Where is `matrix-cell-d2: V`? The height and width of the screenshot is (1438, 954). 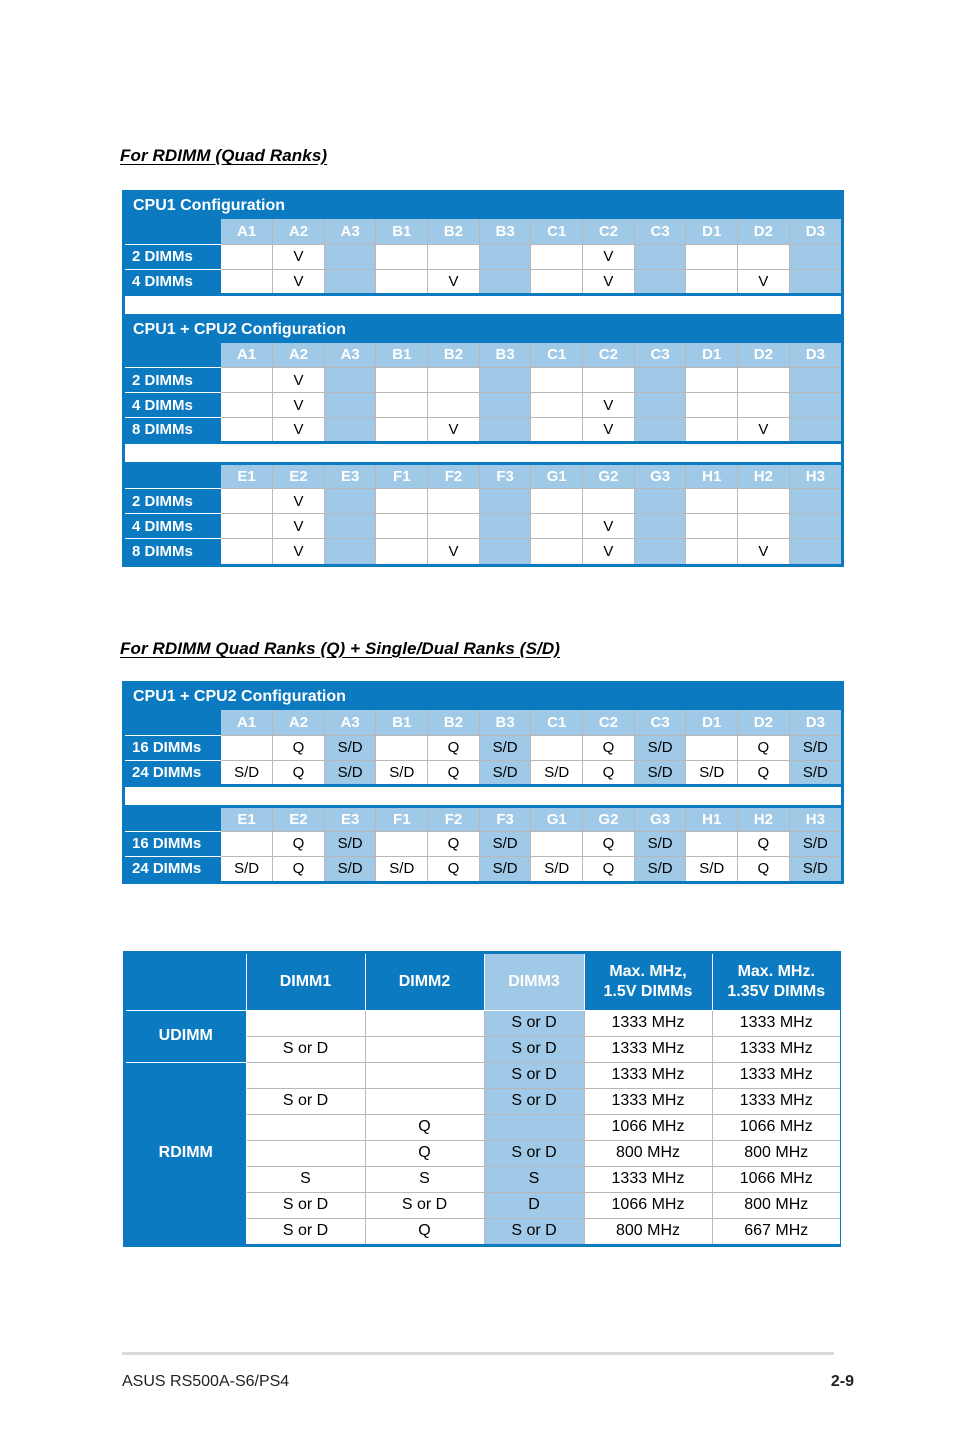 matrix-cell-d2: V is located at coordinates (763, 282).